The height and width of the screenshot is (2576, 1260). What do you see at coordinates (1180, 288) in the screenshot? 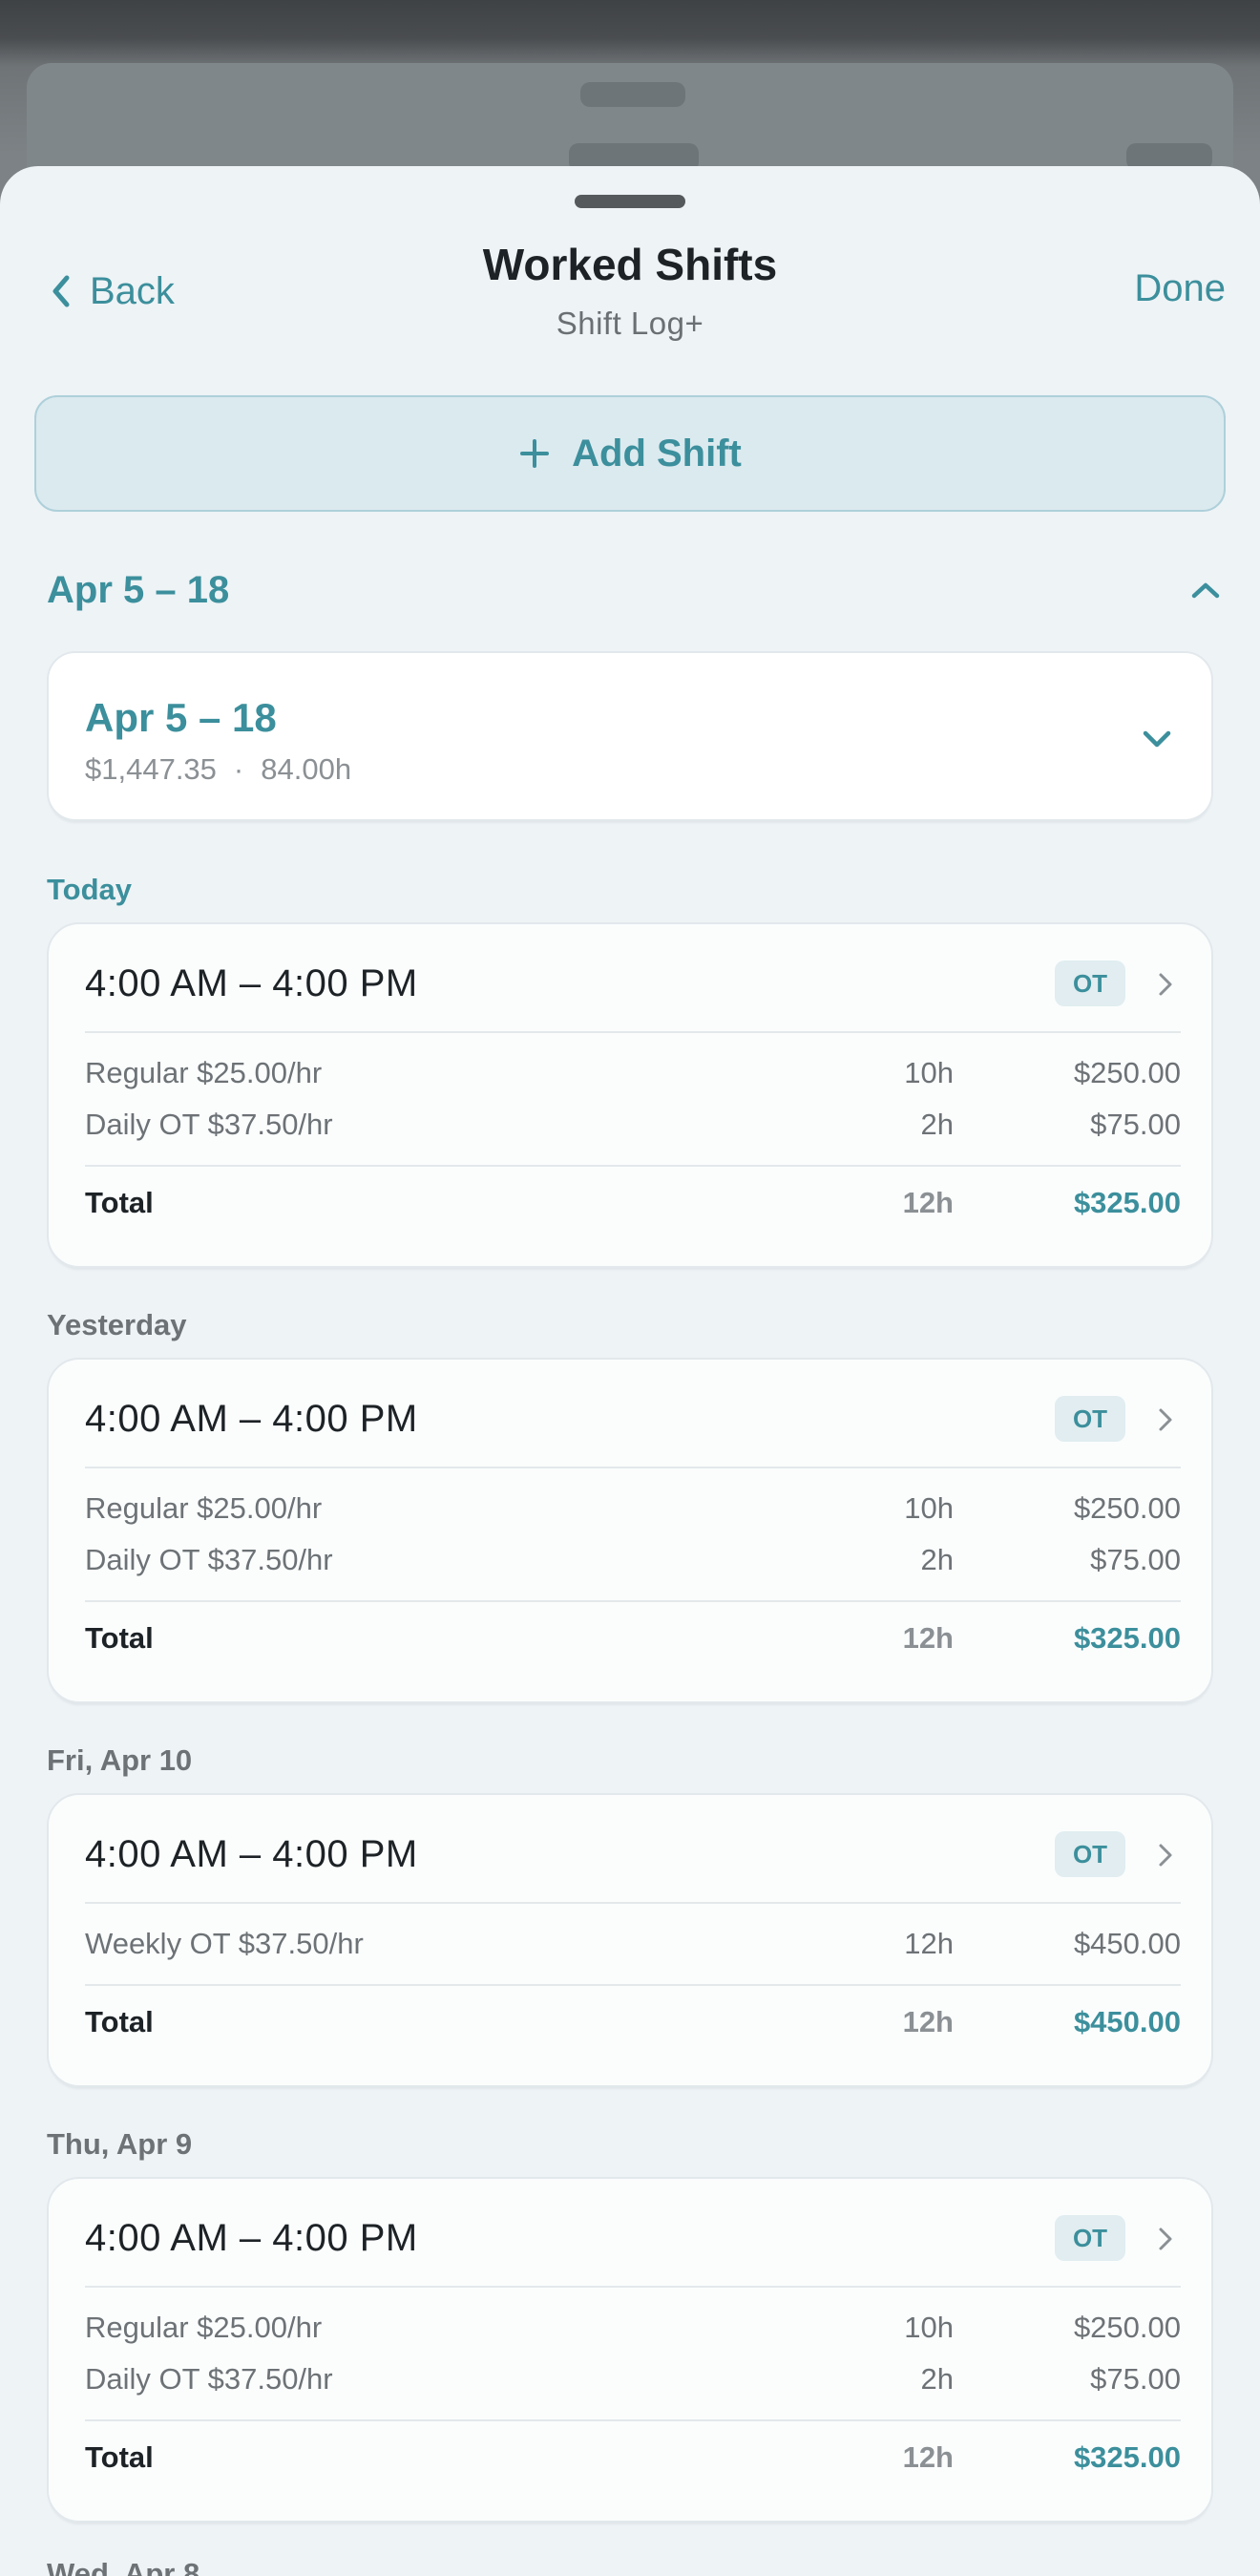
I see `done-button: Done` at bounding box center [1180, 288].